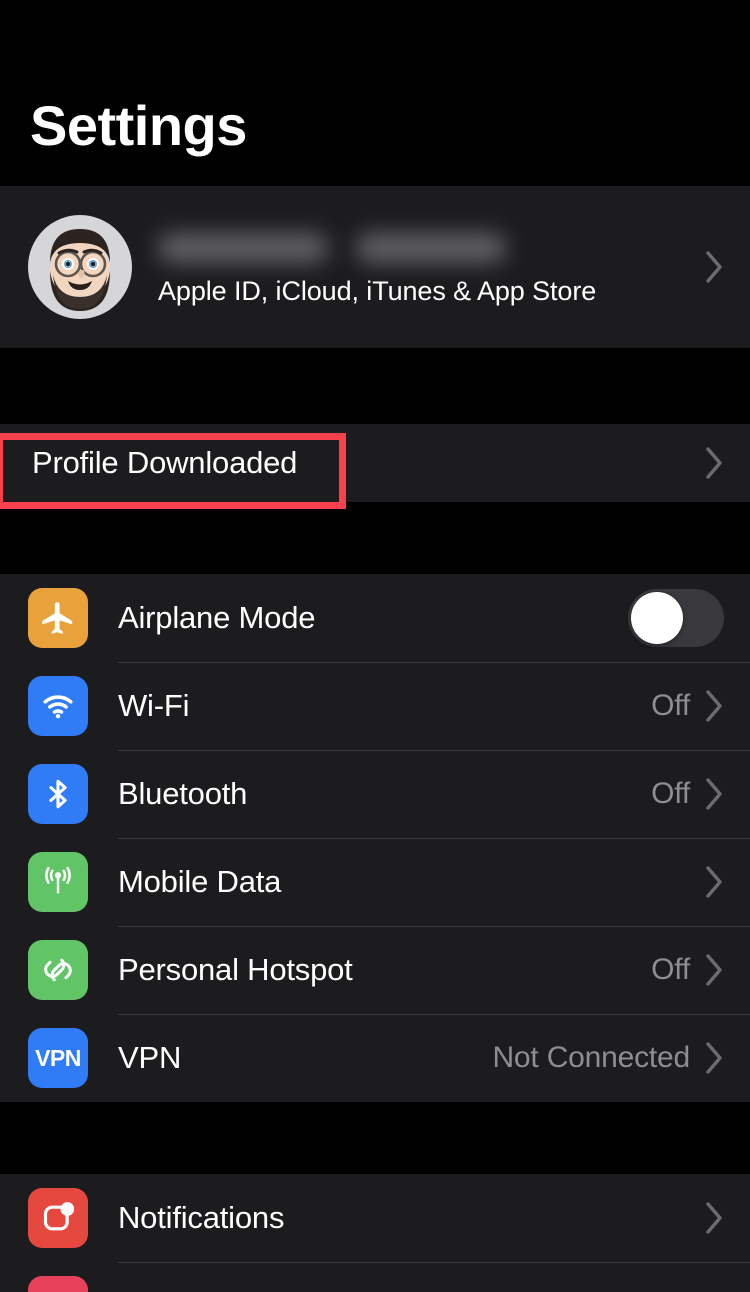 The height and width of the screenshot is (1292, 750). Describe the element at coordinates (375, 1058) in the screenshot. I see `row-vpn: VPN VPN Not Connected` at that location.